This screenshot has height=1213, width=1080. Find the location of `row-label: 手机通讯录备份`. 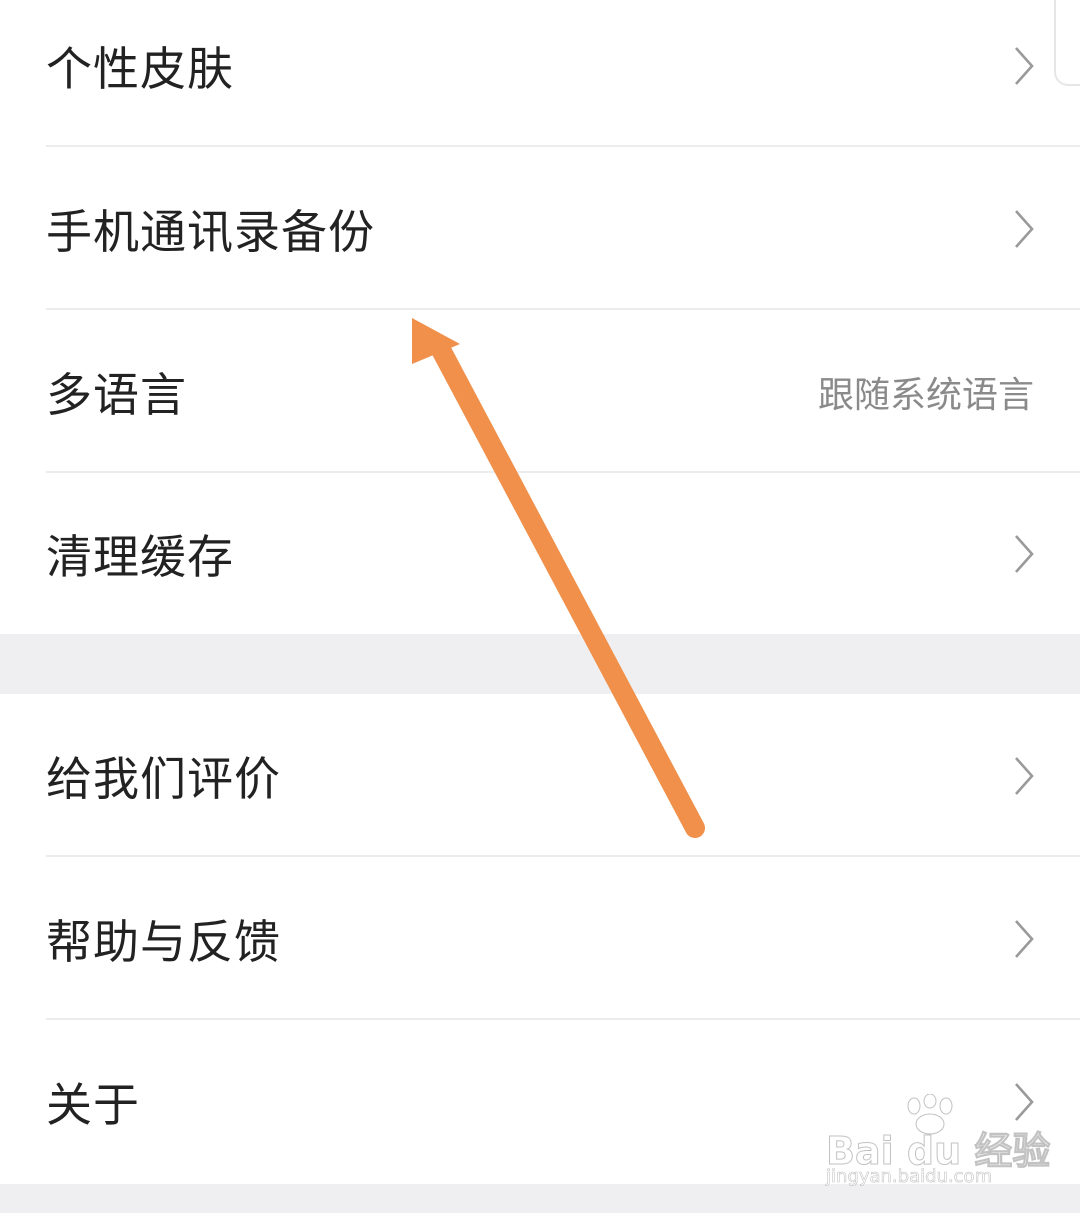

row-label: 手机通讯录备份 is located at coordinates (210, 231).